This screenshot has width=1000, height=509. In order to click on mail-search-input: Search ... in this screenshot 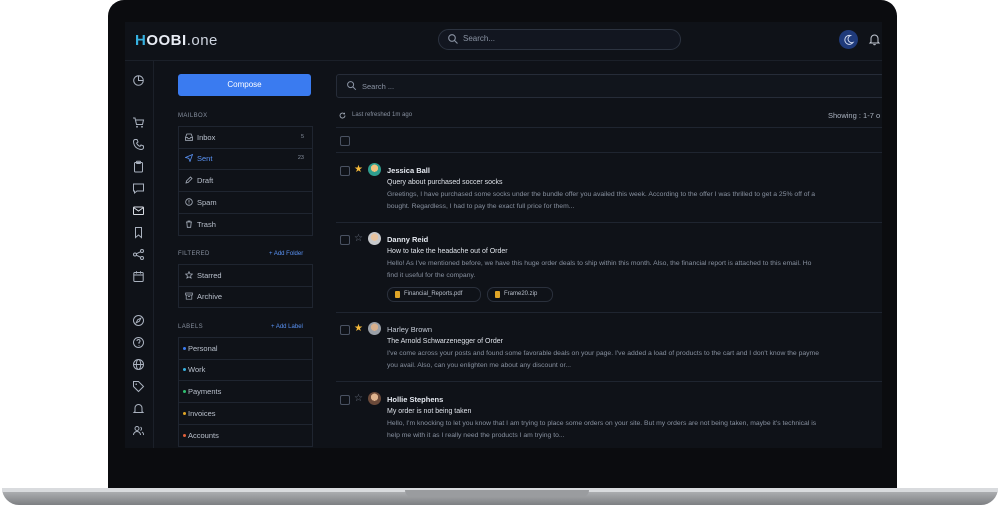, I will do `click(609, 86)`.